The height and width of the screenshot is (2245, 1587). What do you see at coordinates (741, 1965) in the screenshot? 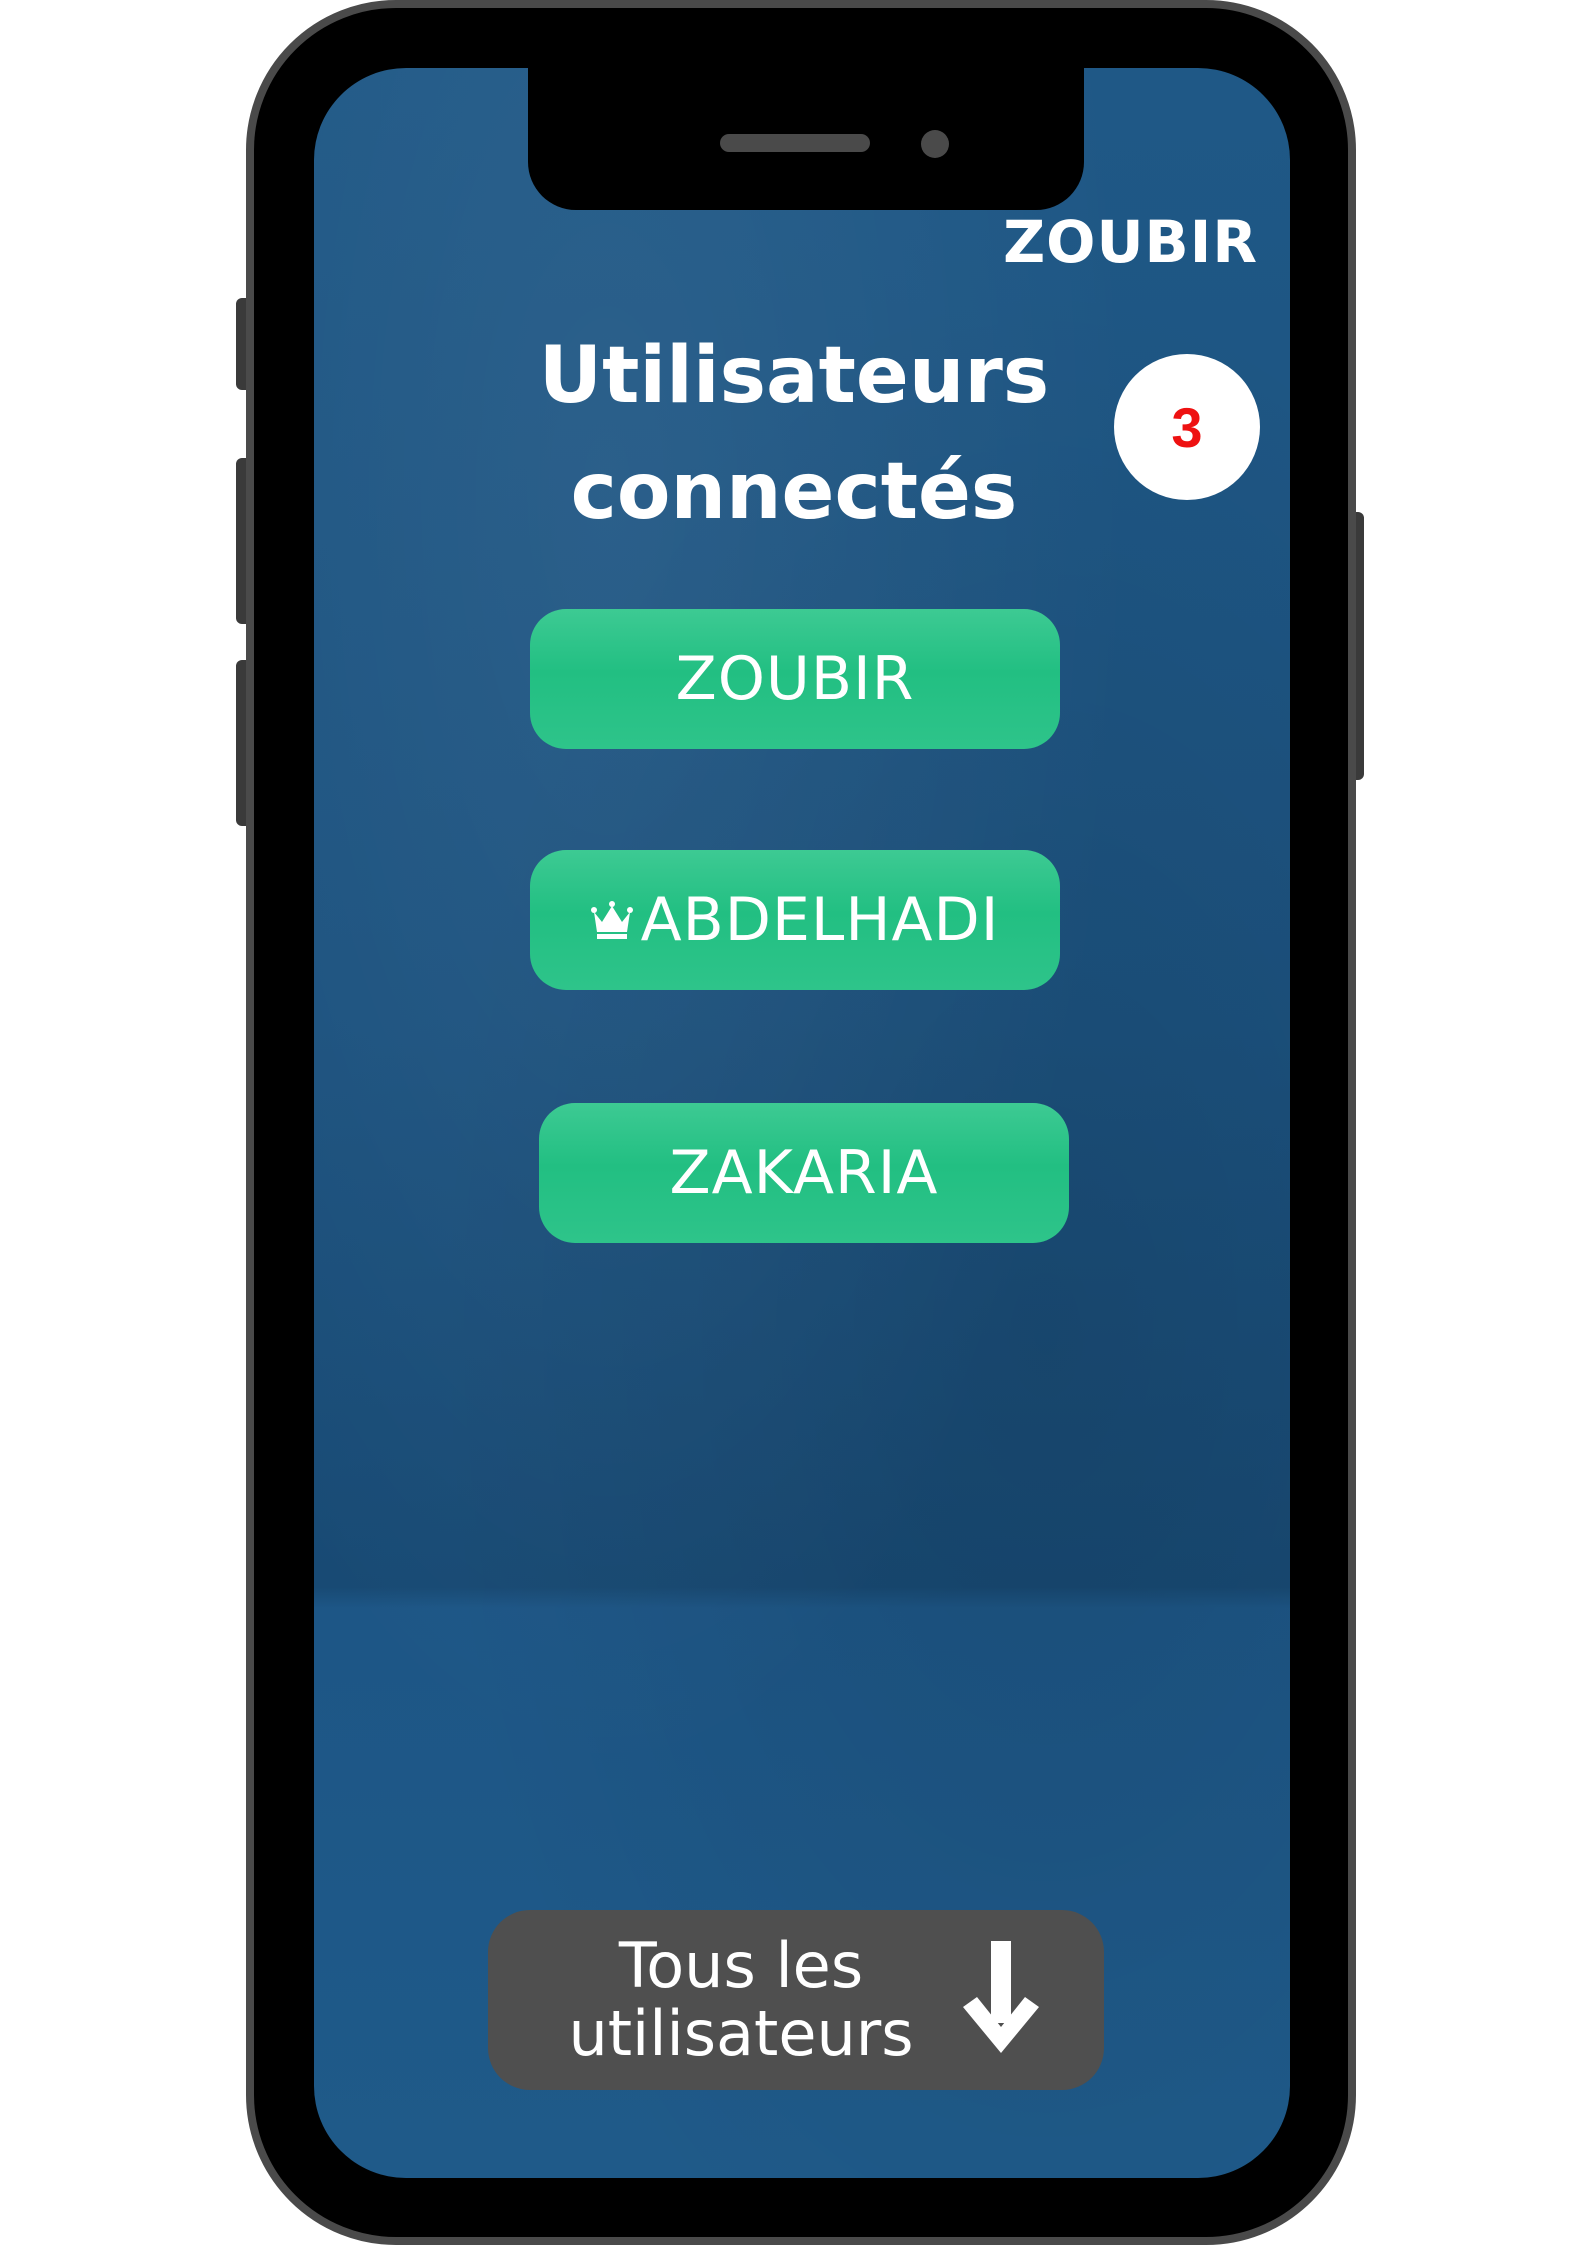
I see `all-users-label-line1: Tous les` at bounding box center [741, 1965].